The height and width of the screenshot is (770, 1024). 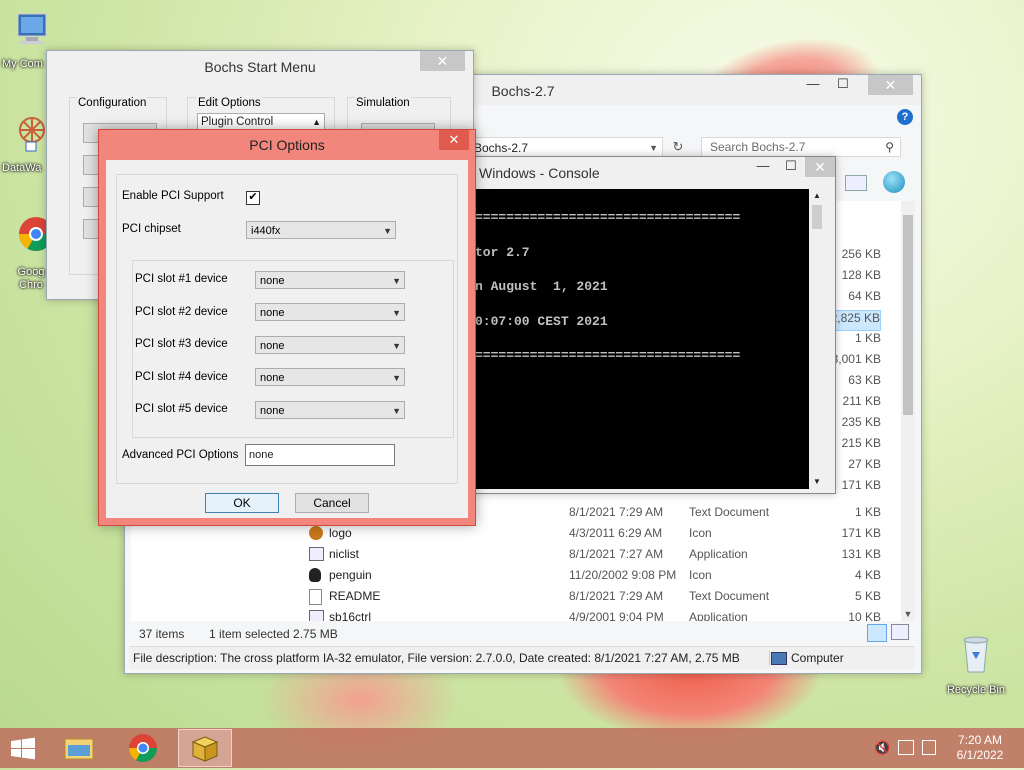 I want to click on action-center-icon, so click(x=929, y=747).